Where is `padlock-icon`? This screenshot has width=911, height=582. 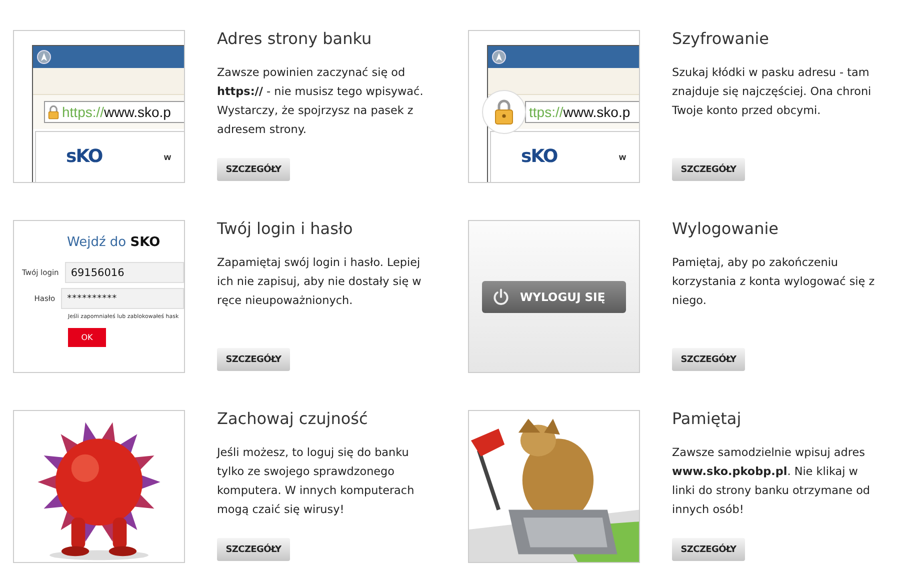
padlock-icon is located at coordinates (504, 112).